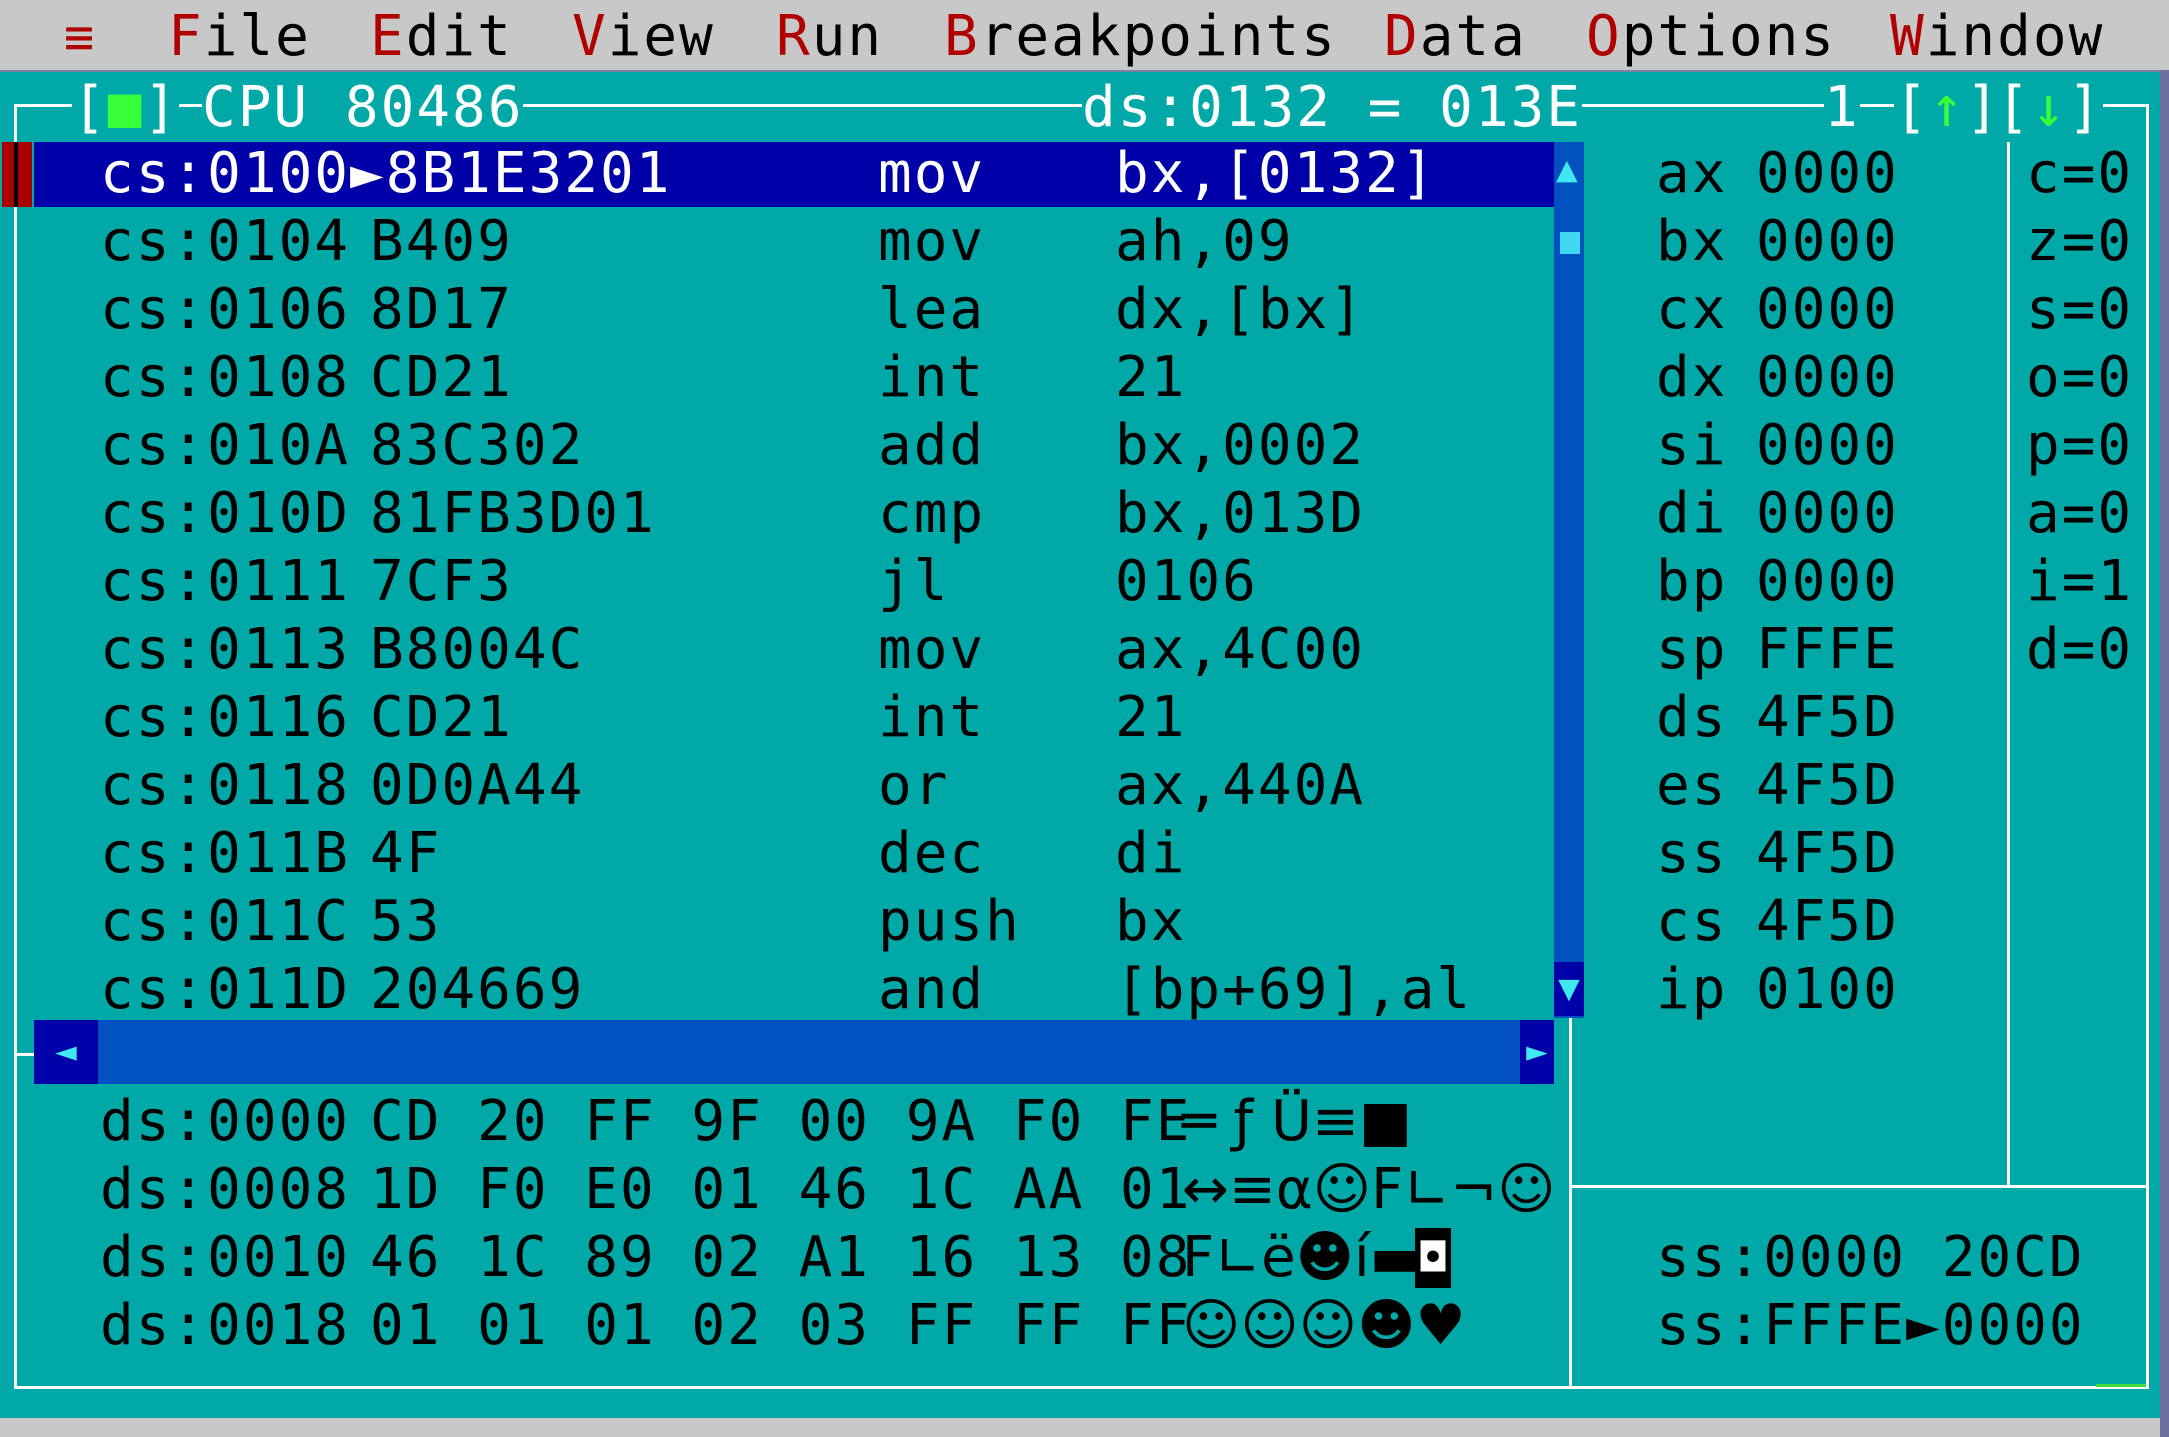 Image resolution: width=2169 pixels, height=1437 pixels. Describe the element at coordinates (225, 922) in the screenshot. I see `code-address: cs:011C` at that location.